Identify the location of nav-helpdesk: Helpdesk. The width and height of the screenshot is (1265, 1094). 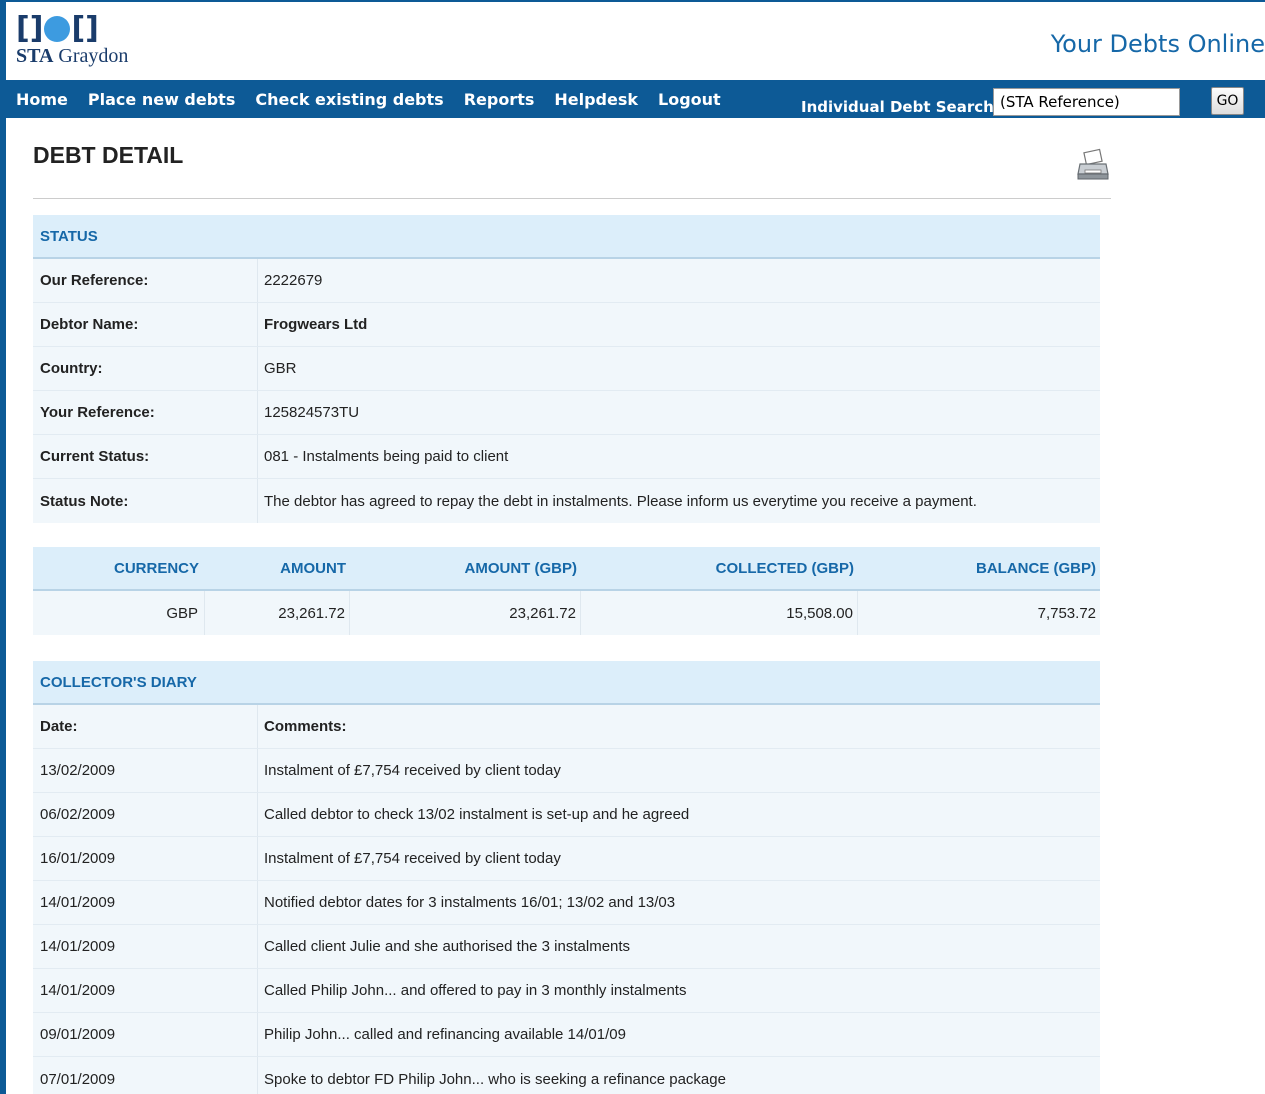
(596, 99).